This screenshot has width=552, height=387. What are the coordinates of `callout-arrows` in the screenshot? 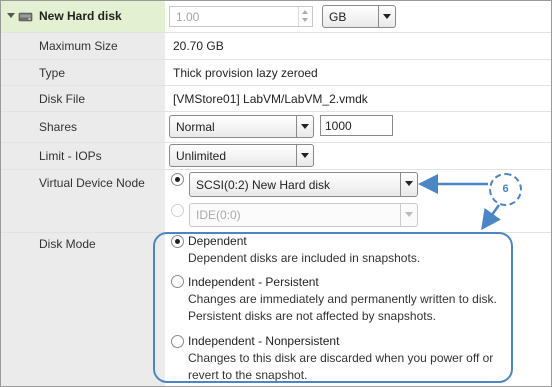 It's located at (459, 202).